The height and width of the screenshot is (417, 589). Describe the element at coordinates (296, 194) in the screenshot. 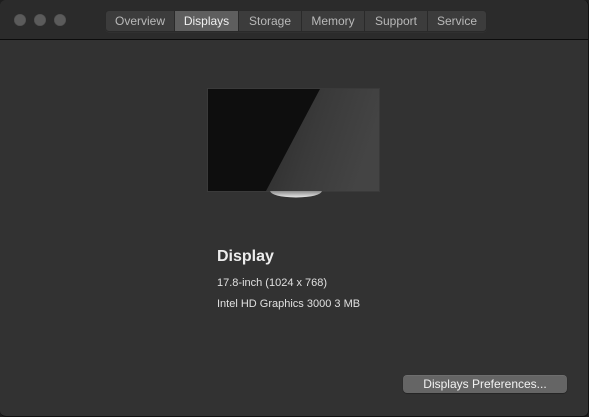

I see `monitor-stand-icon` at that location.